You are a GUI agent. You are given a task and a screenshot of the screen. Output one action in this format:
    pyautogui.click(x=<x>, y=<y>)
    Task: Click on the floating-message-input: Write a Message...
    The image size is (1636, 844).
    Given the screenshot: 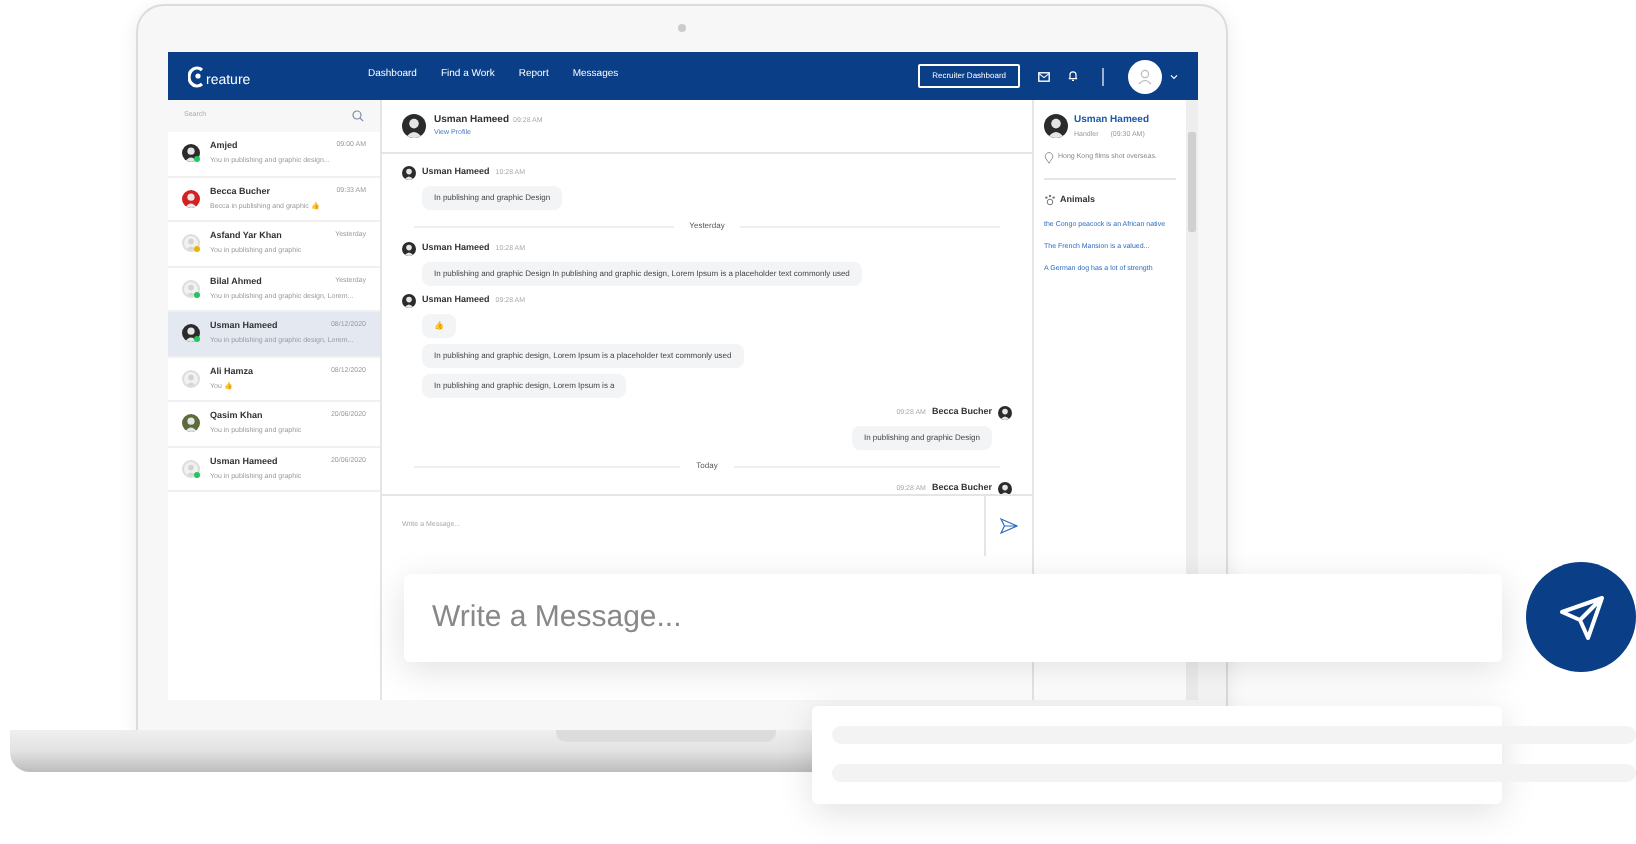 What is the action you would take?
    pyautogui.click(x=953, y=618)
    